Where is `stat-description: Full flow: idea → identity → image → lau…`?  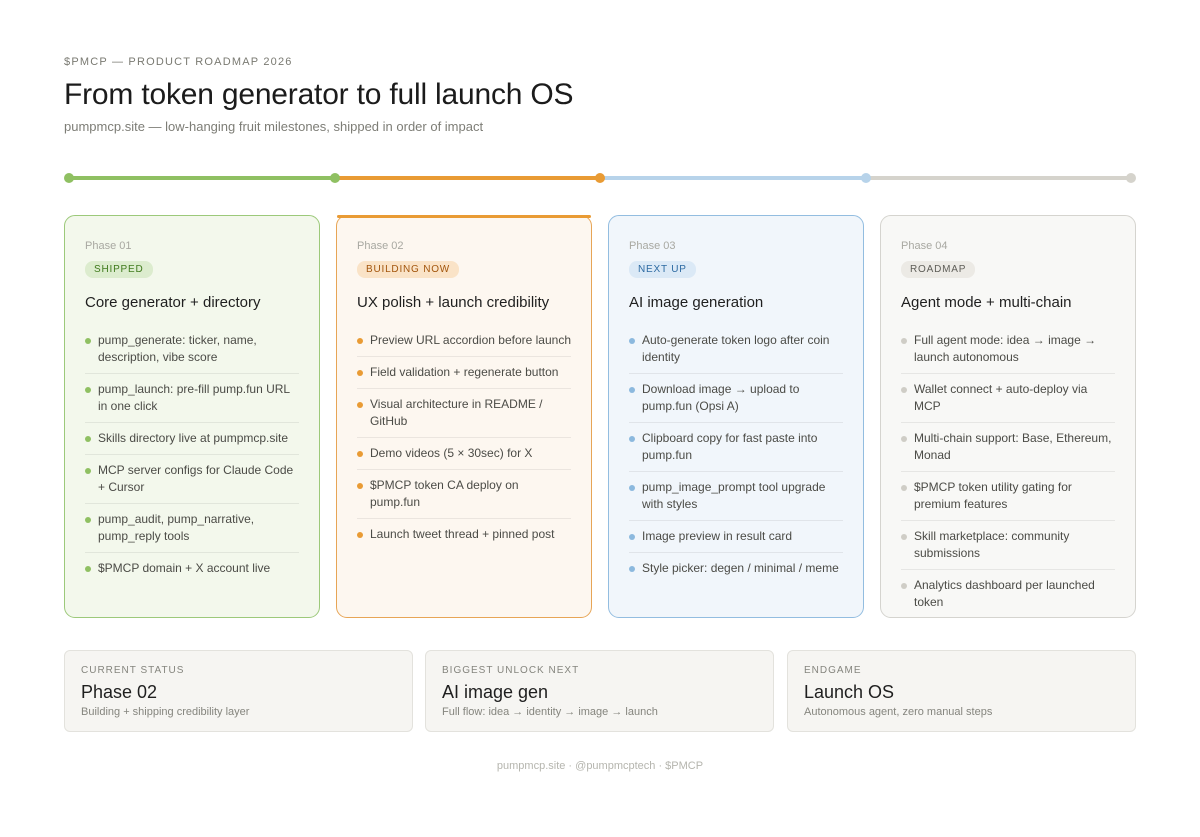
stat-description: Full flow: idea → identity → image → lau… is located at coordinates (550, 712).